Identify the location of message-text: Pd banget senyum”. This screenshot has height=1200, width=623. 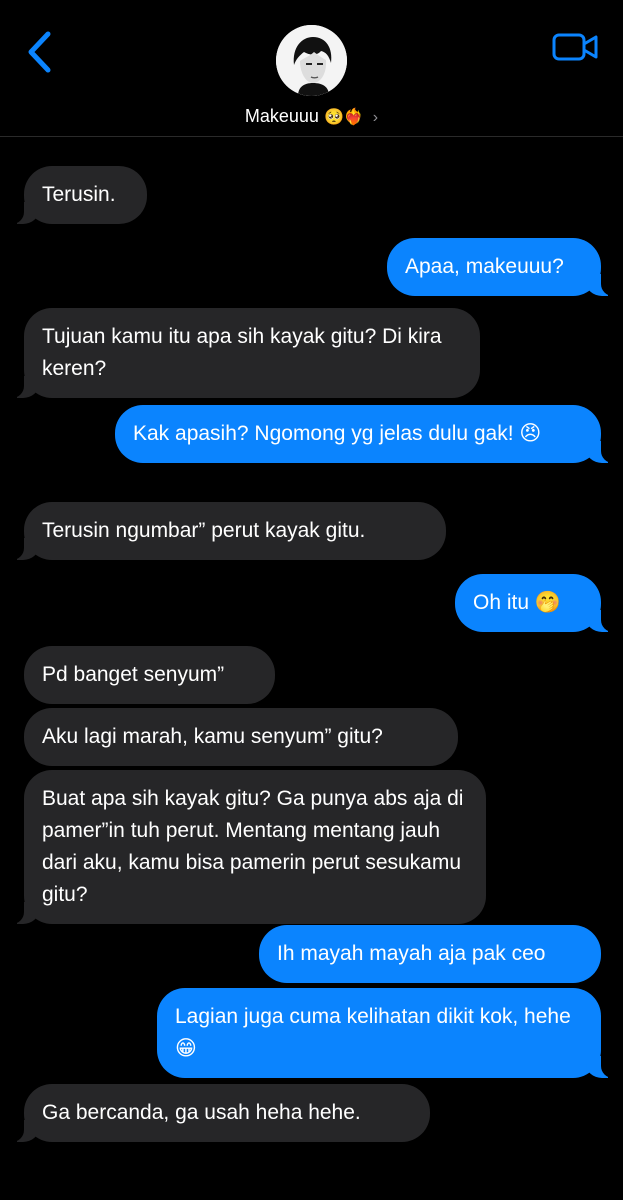
(133, 674).